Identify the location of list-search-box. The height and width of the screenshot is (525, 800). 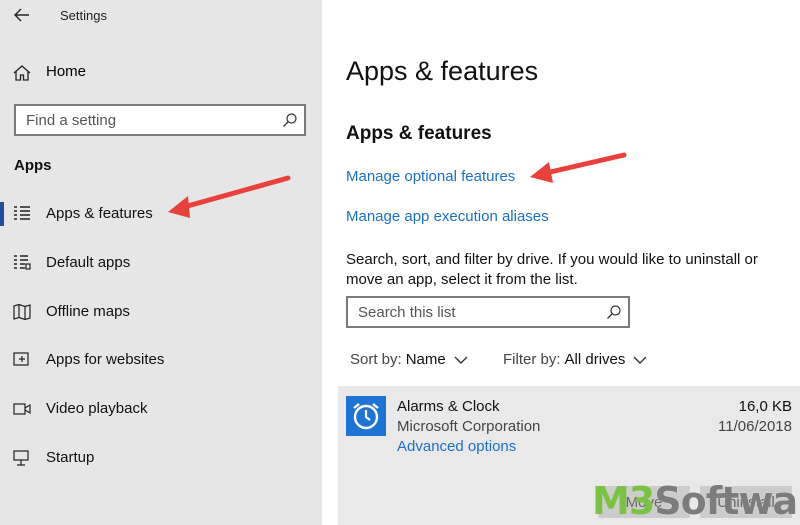
(488, 312).